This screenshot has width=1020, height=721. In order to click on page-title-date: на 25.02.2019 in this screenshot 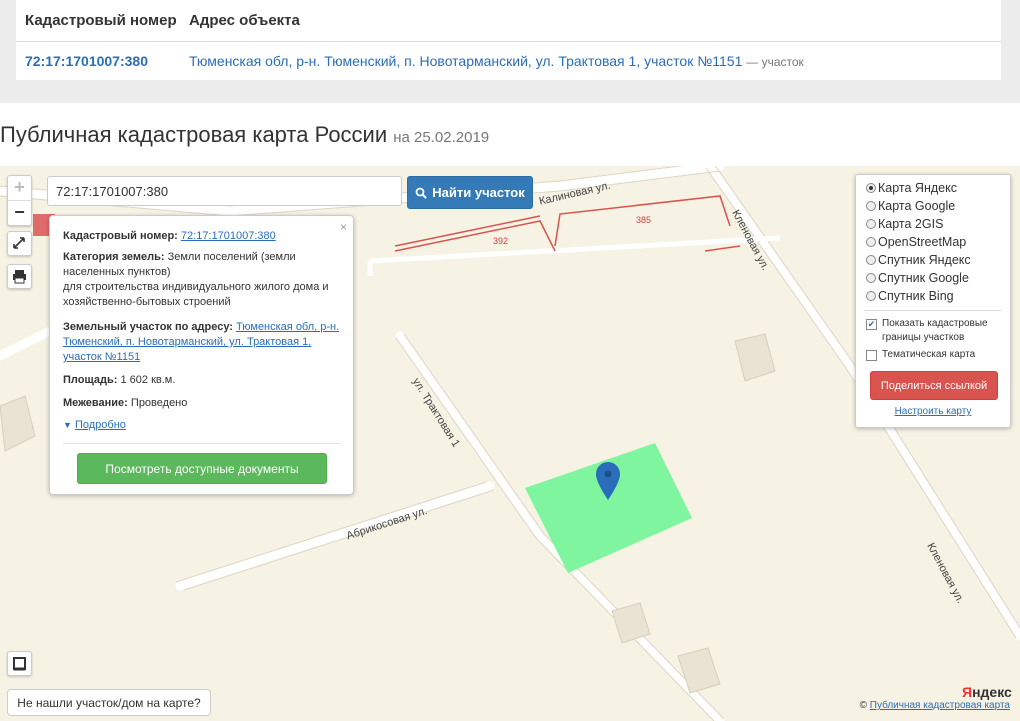, I will do `click(441, 137)`.